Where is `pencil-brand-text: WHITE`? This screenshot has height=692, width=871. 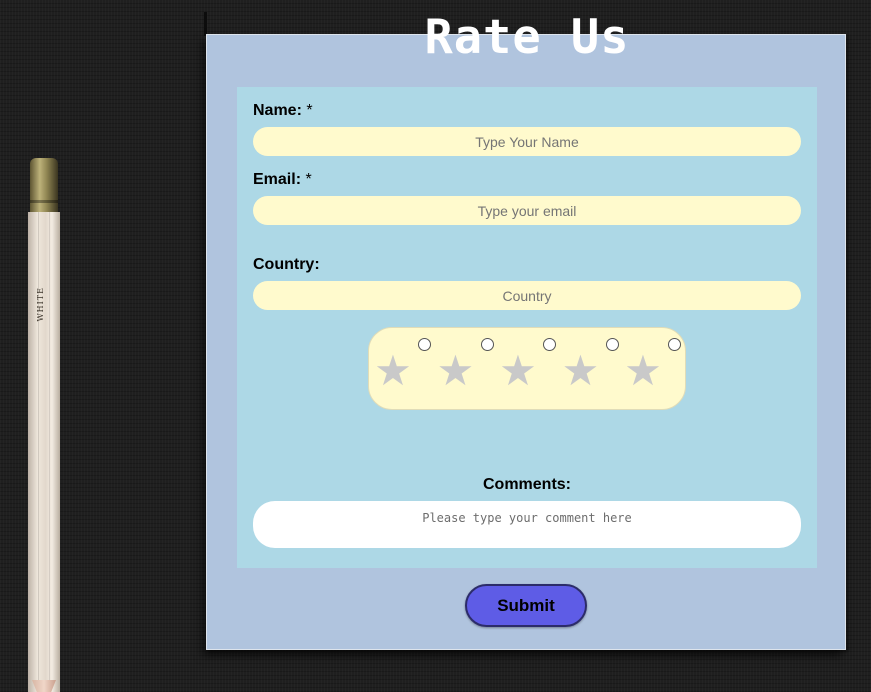
pencil-brand-text: WHITE is located at coordinates (40, 304).